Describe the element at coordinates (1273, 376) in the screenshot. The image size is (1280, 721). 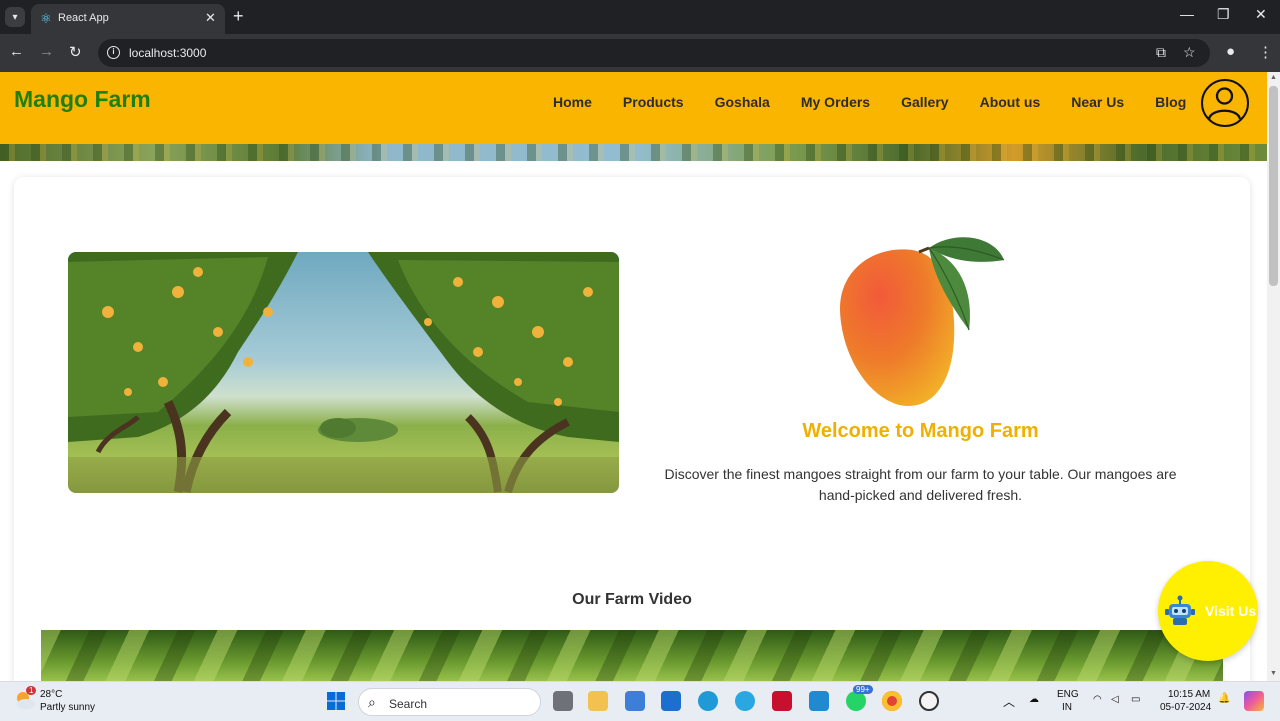
I see `page-scrollbar: ▲ ▼` at that location.